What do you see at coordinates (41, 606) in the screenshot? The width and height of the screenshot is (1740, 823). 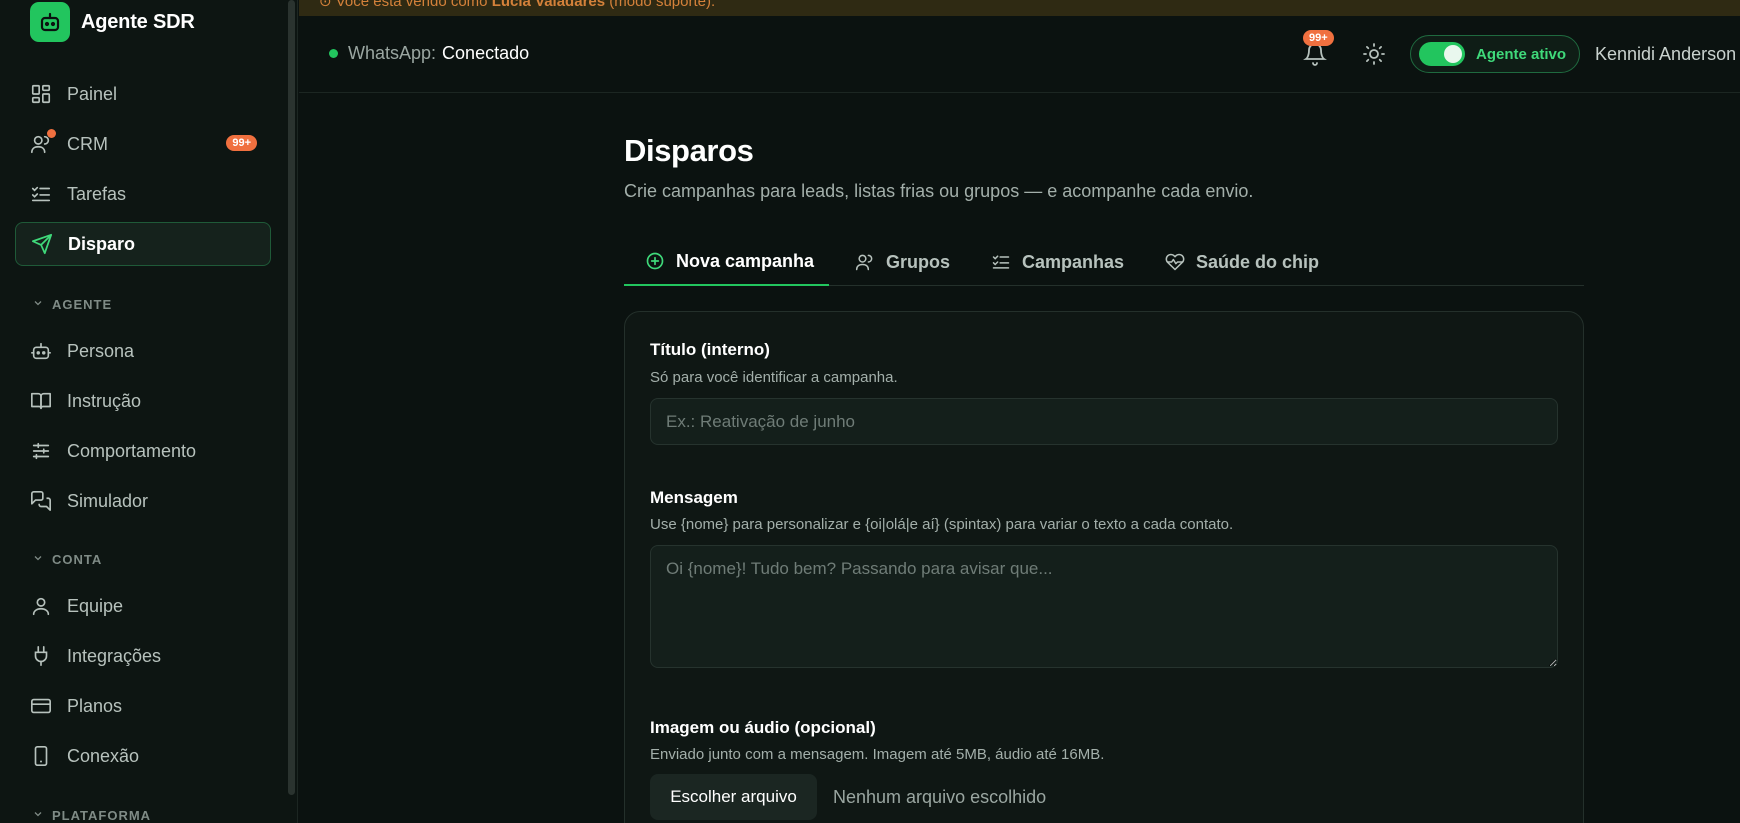 I see `user-icon` at bounding box center [41, 606].